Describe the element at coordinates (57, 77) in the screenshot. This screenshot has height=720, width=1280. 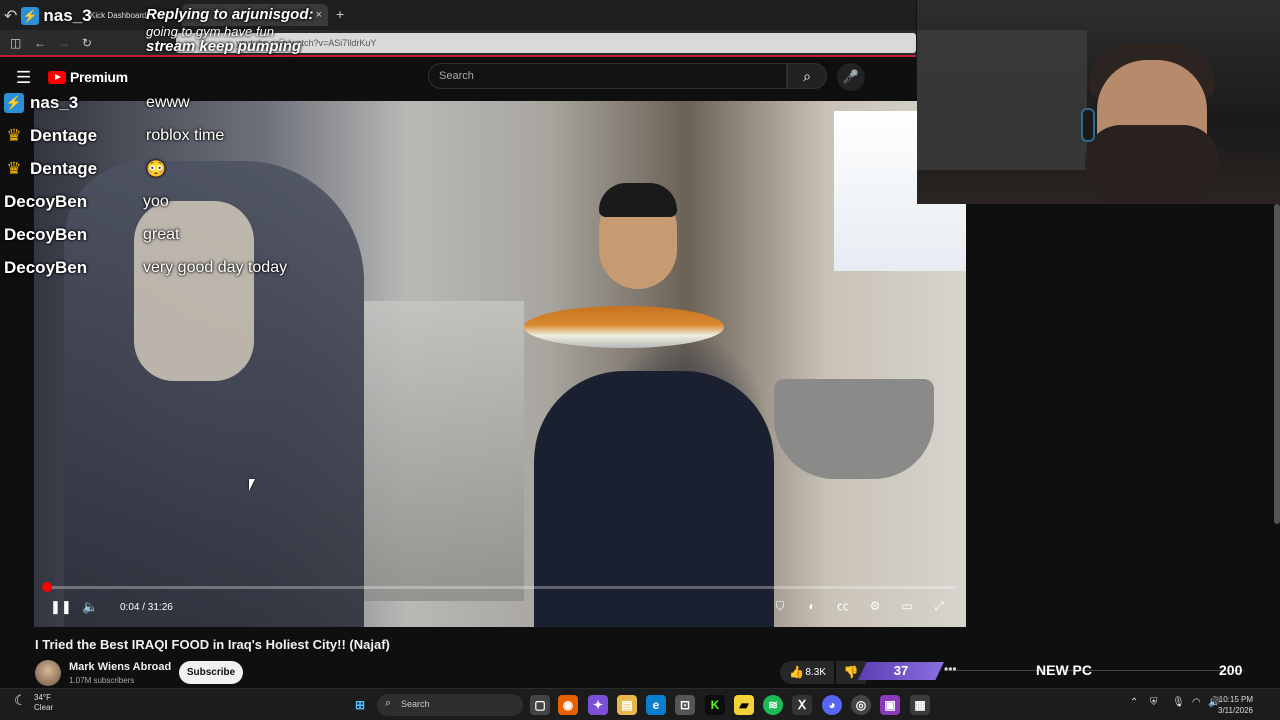
I see `youtube-play-icon` at that location.